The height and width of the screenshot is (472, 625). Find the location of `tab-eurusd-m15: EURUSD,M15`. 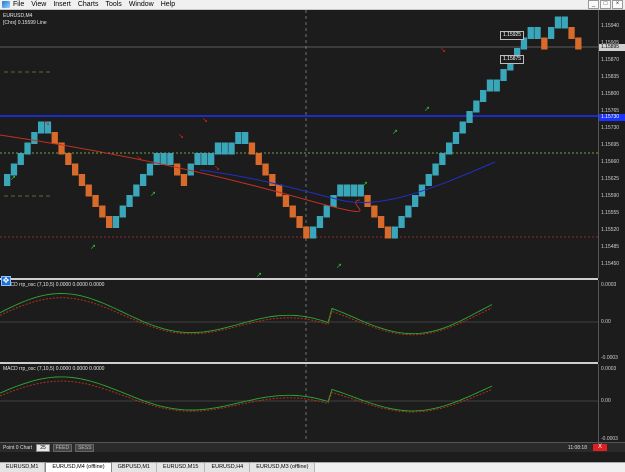

tab-eurusd-m15: EURUSD,M15 is located at coordinates (181, 467).